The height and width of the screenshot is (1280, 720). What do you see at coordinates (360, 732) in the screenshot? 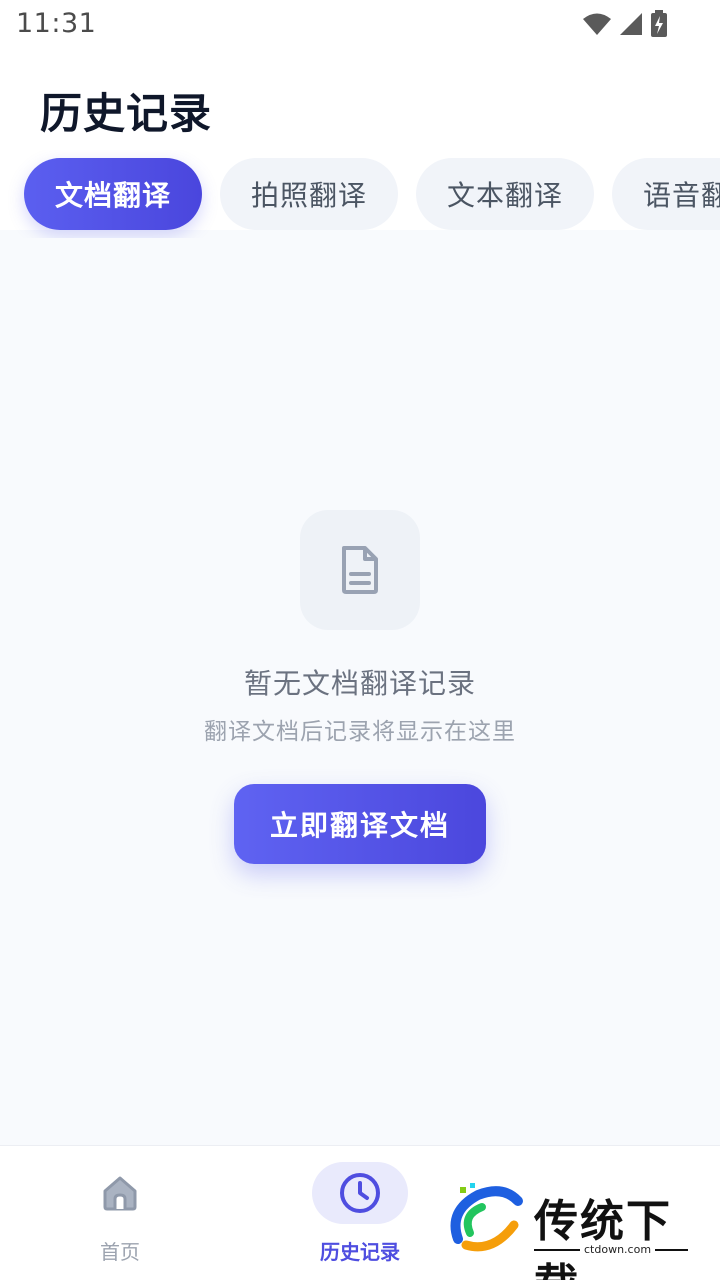
I see `empty-state-subtitle: 翻译文档后记录将显示在这里` at bounding box center [360, 732].